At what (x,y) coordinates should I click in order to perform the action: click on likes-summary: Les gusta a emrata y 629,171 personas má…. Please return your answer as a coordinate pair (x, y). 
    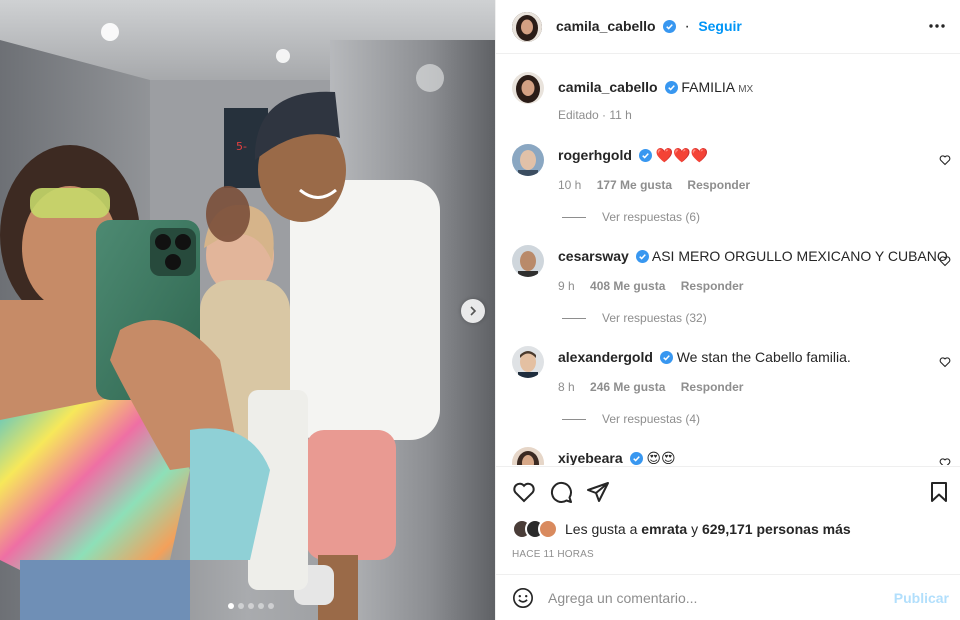
    Looking at the image, I should click on (681, 529).